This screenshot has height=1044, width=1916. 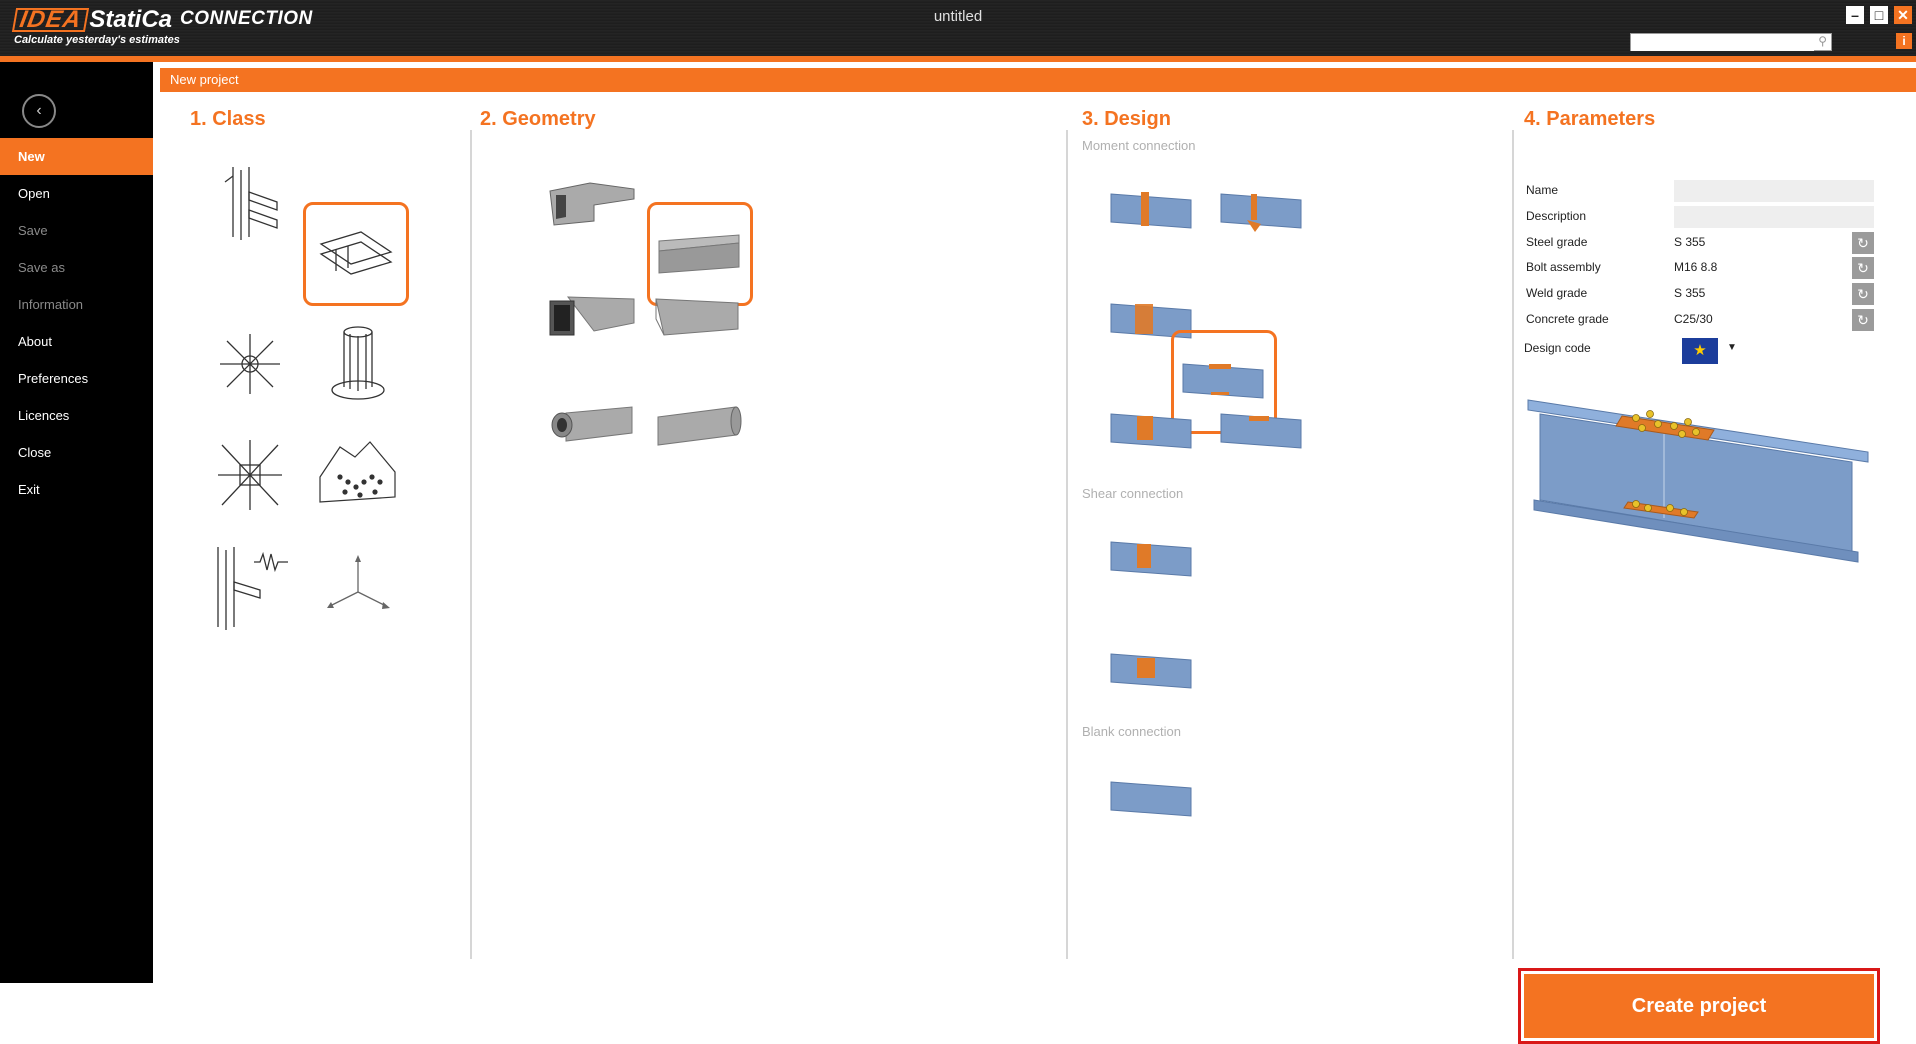 I want to click on chs-straight-icon, so click(x=699, y=426).